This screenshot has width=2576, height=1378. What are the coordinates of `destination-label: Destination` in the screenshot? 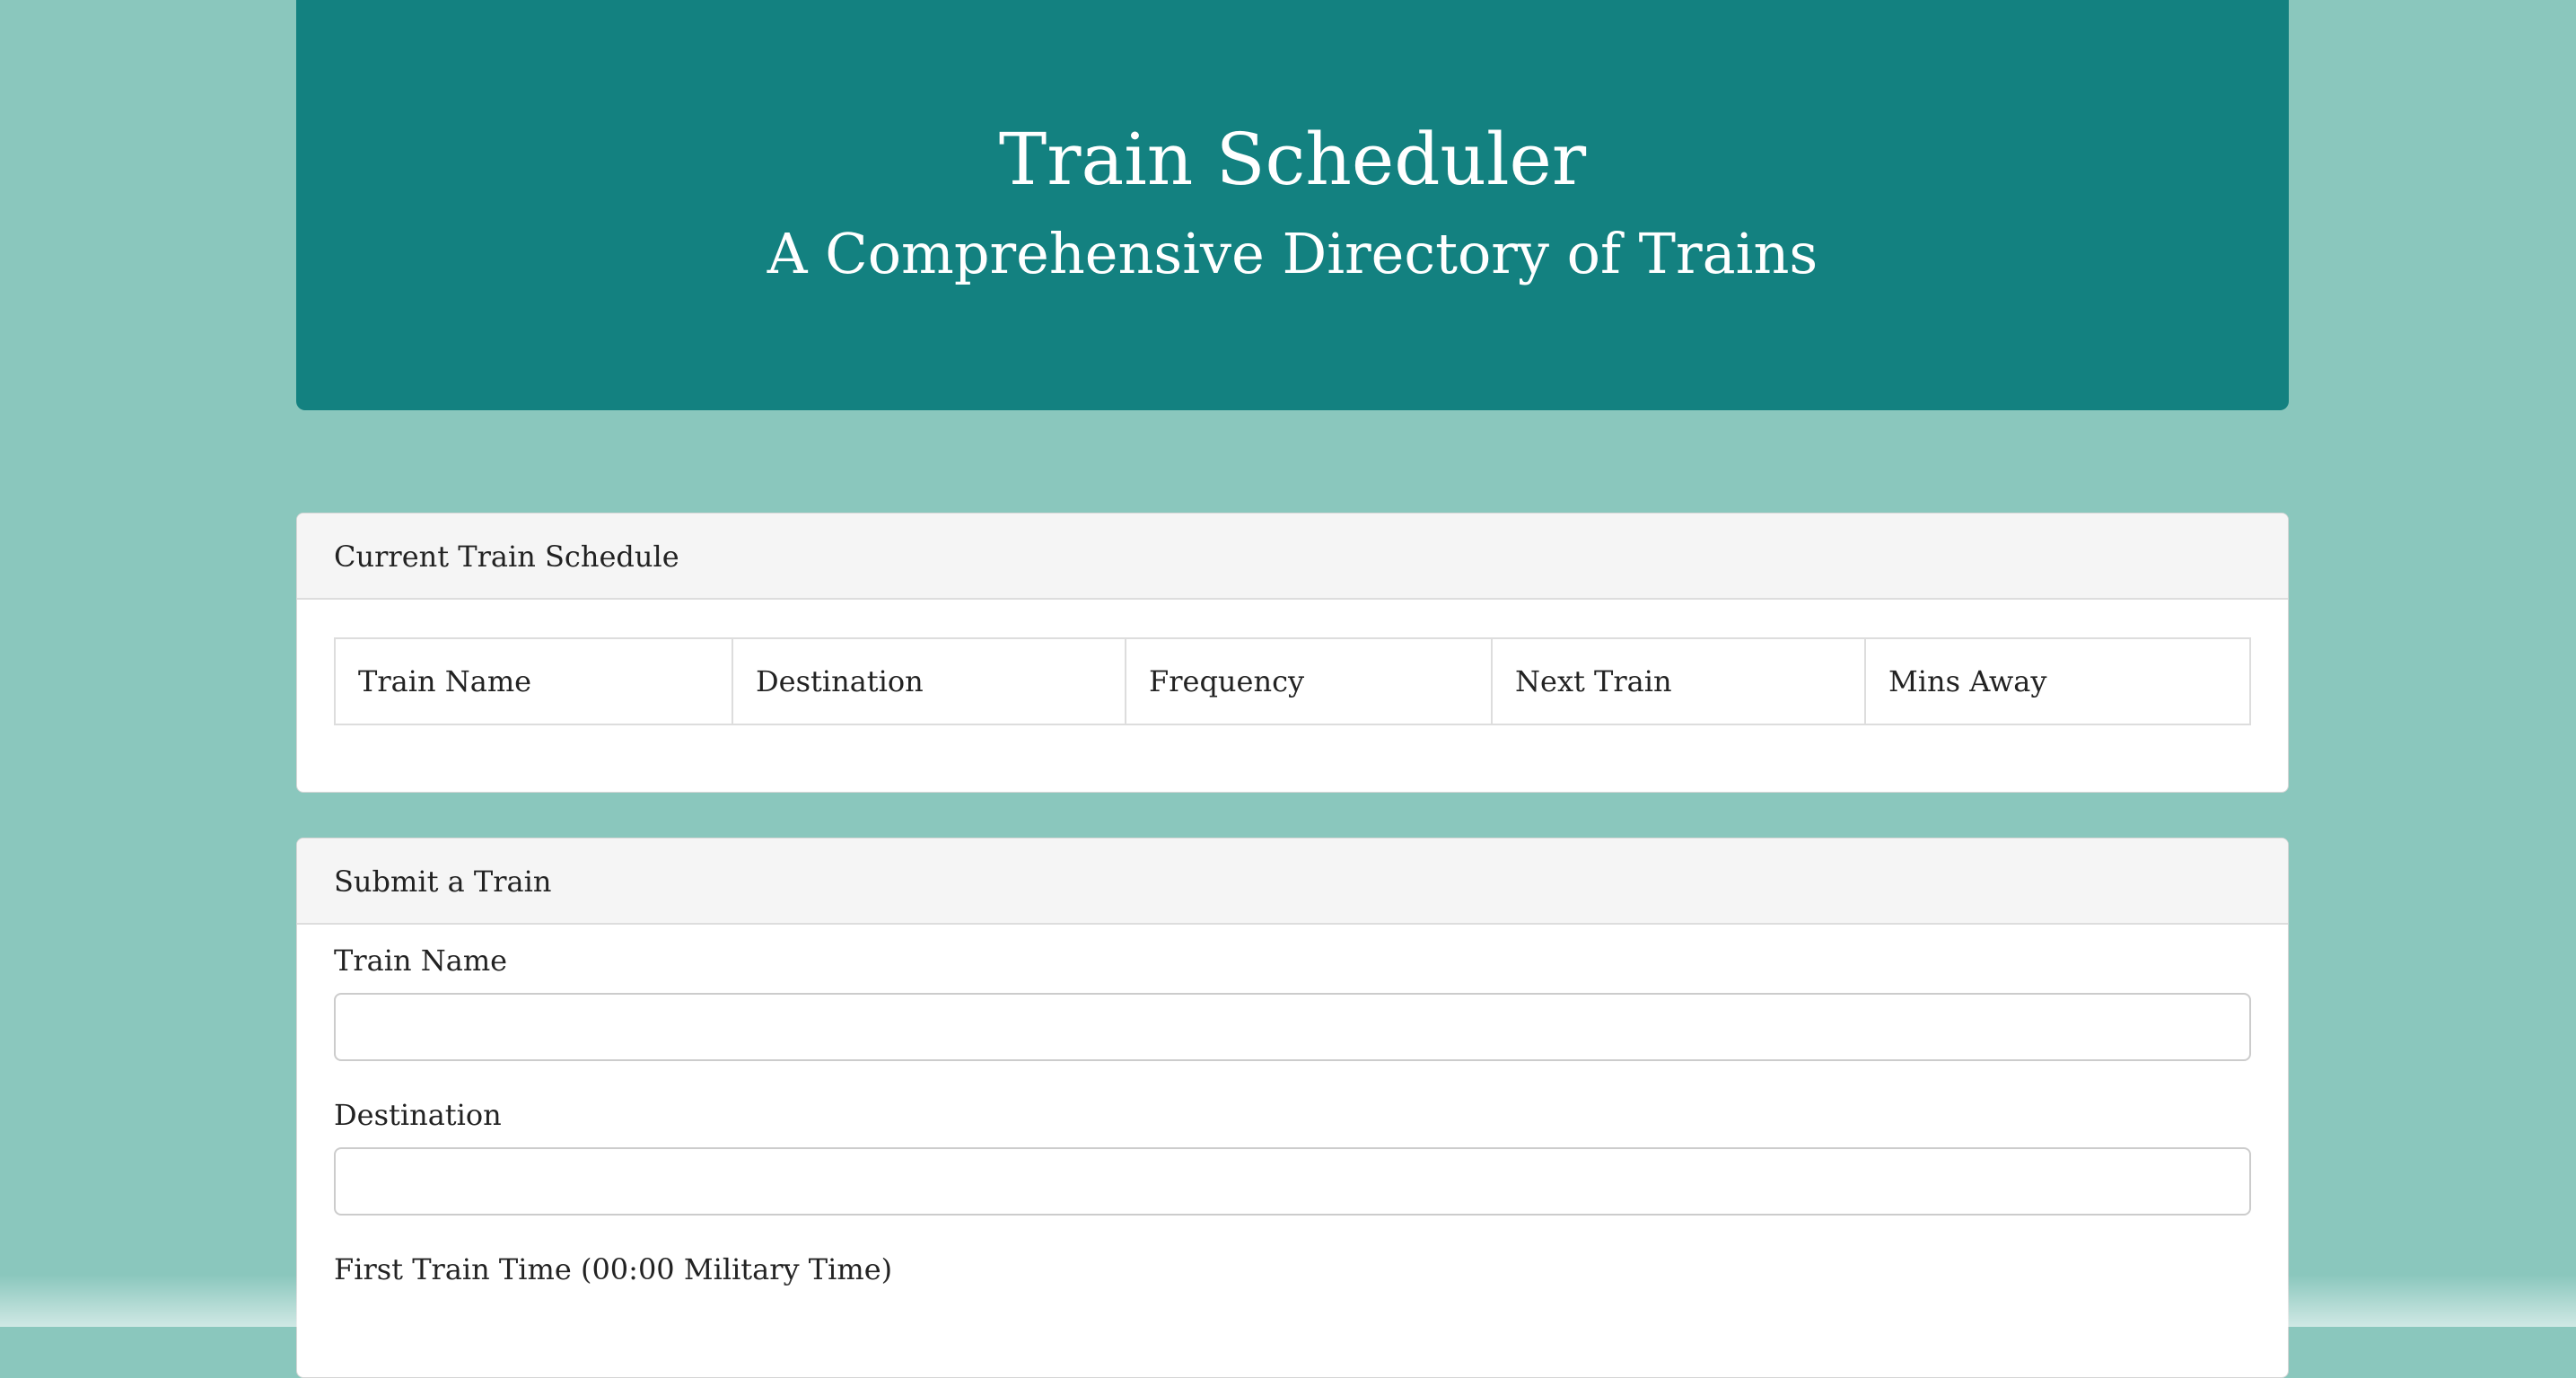 It's located at (418, 1115).